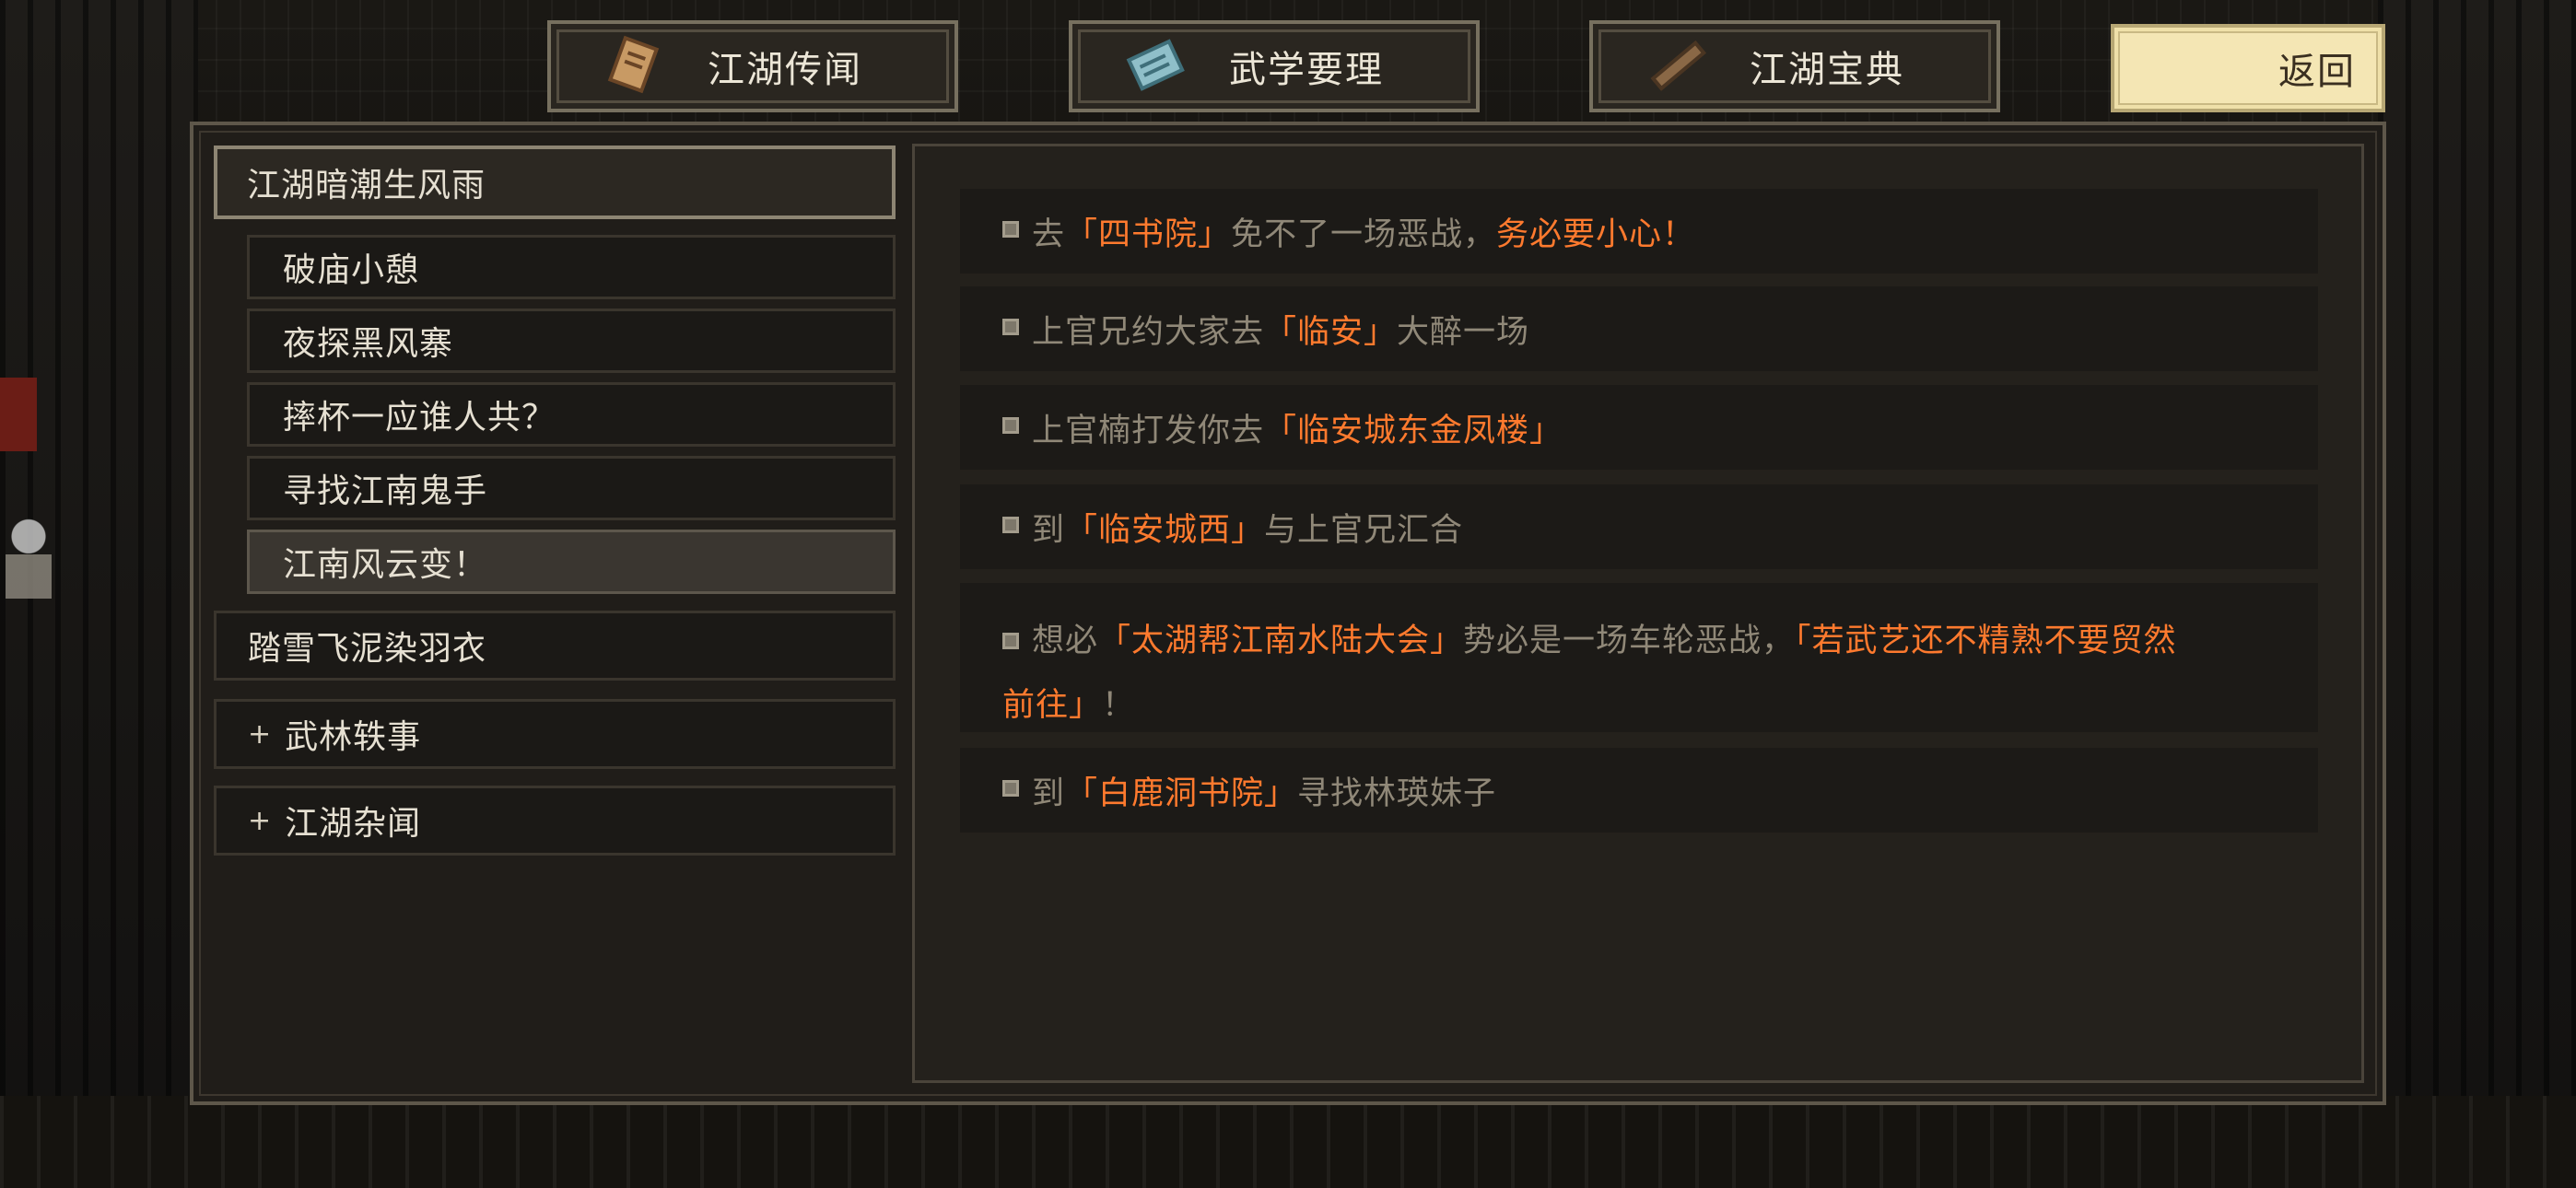 The image size is (2576, 1188). What do you see at coordinates (2248, 68) in the screenshot?
I see `back-button: 返回` at bounding box center [2248, 68].